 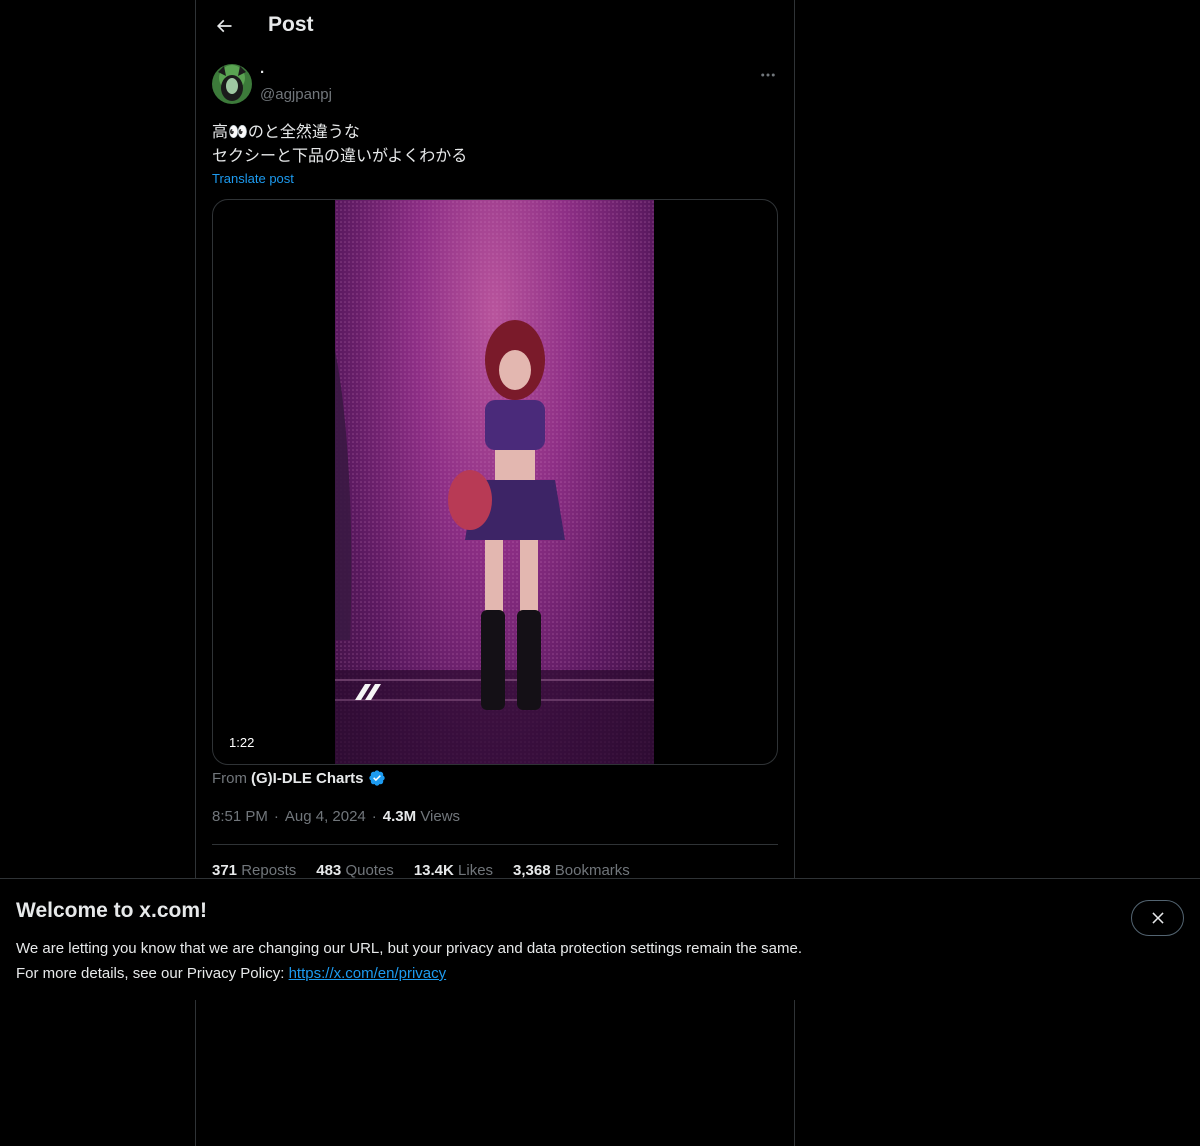 I want to click on stat-label: Likes, so click(x=476, y=870).